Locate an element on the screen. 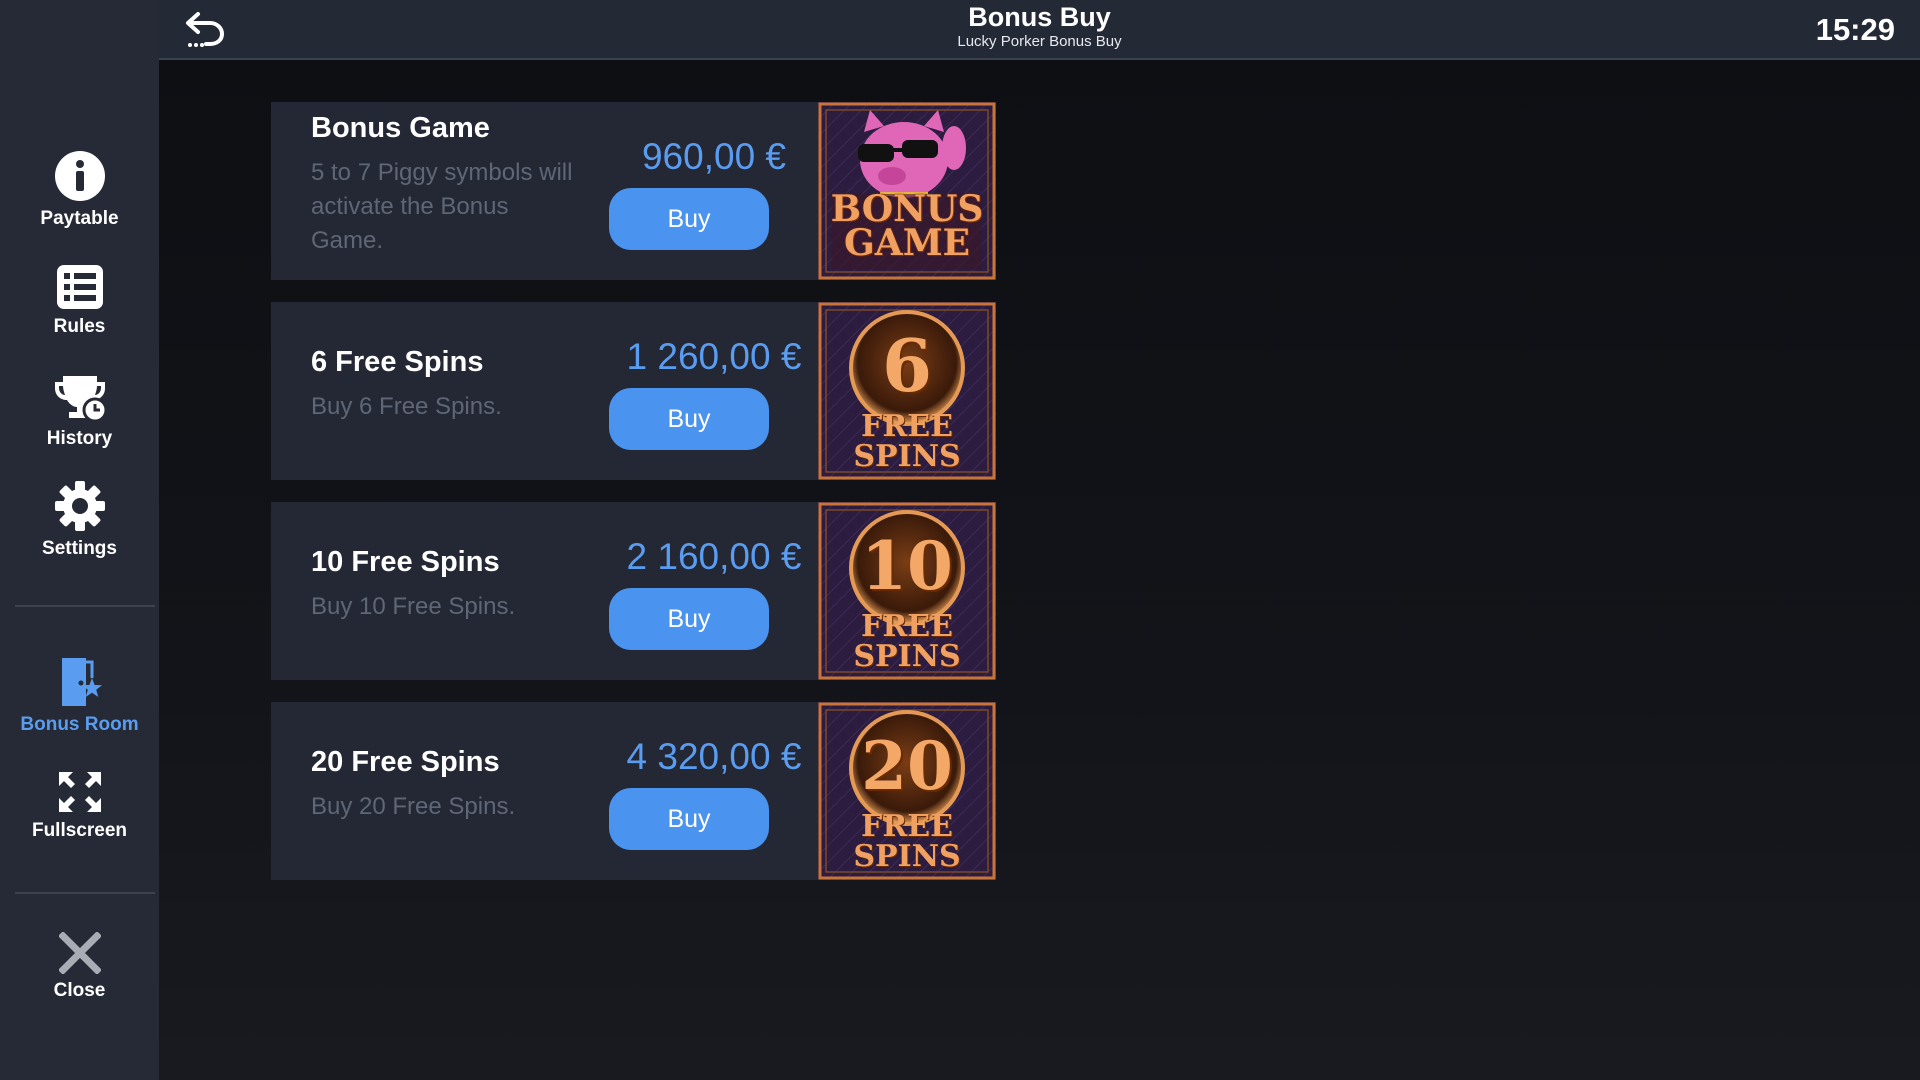 This screenshot has height=1080, width=1920. badge-number: 10 is located at coordinates (907, 566).